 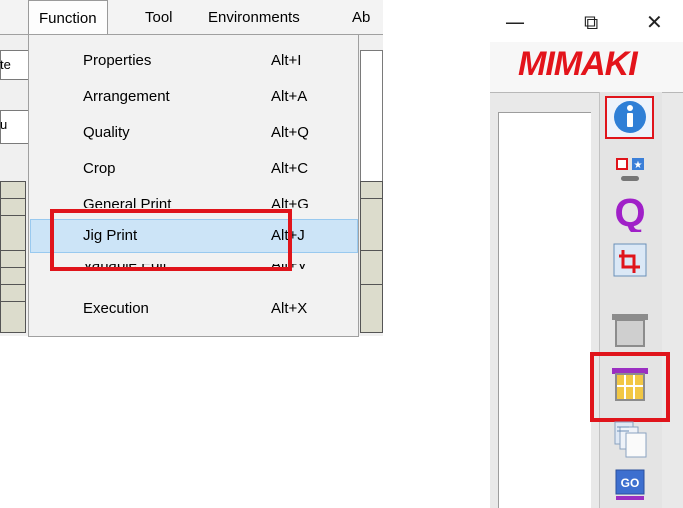 I want to click on layout-icon: ★, so click(x=630, y=169).